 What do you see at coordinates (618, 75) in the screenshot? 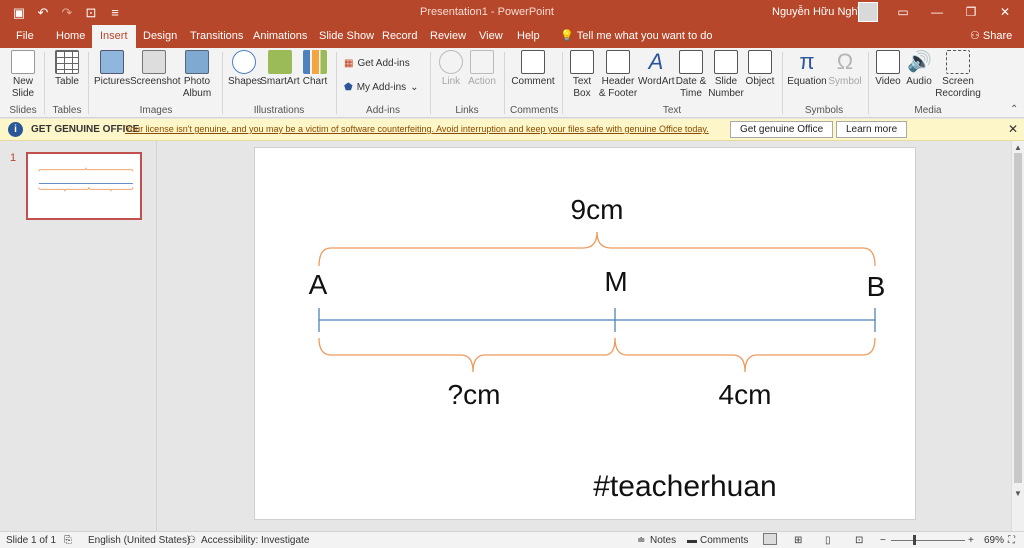
I see `header-footer-button: Header & Footer` at bounding box center [618, 75].